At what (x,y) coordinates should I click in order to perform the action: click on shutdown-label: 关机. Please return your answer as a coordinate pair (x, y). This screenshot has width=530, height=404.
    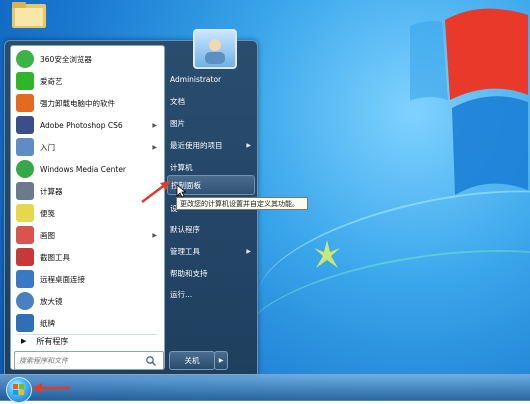
    Looking at the image, I should click on (192, 360).